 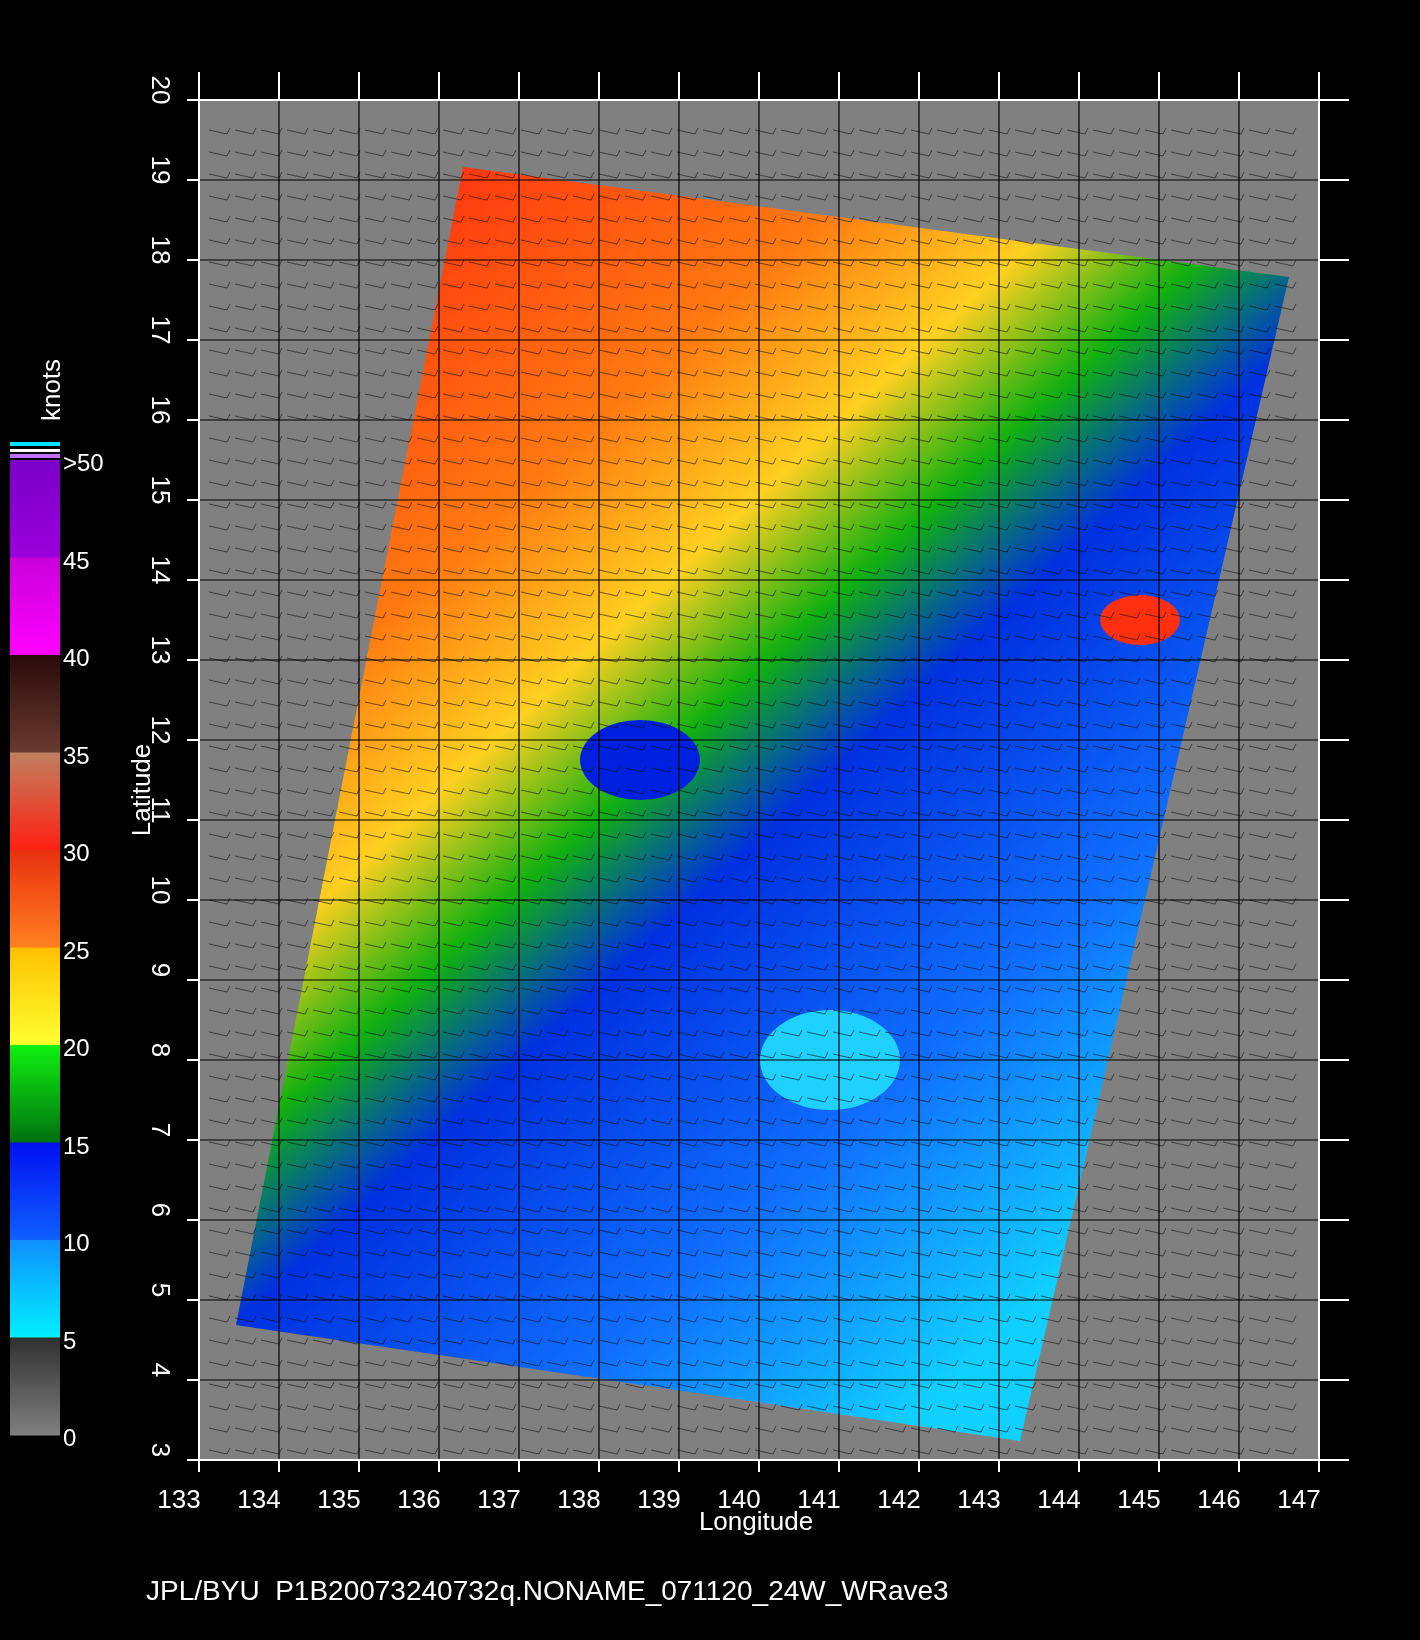 I want to click on longitude-tick-label: 143, so click(x=979, y=1499).